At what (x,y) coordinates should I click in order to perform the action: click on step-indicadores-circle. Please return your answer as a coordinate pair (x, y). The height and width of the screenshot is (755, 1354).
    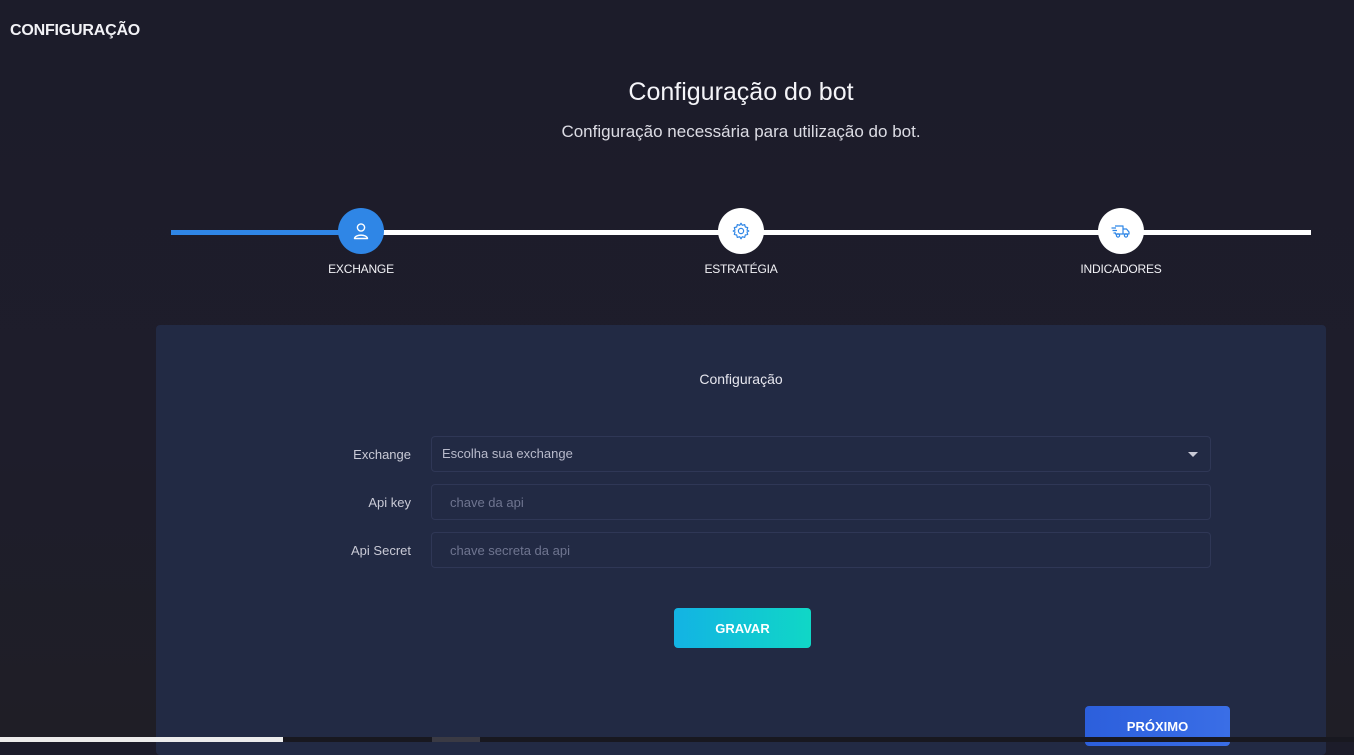
    Looking at the image, I should click on (1121, 231).